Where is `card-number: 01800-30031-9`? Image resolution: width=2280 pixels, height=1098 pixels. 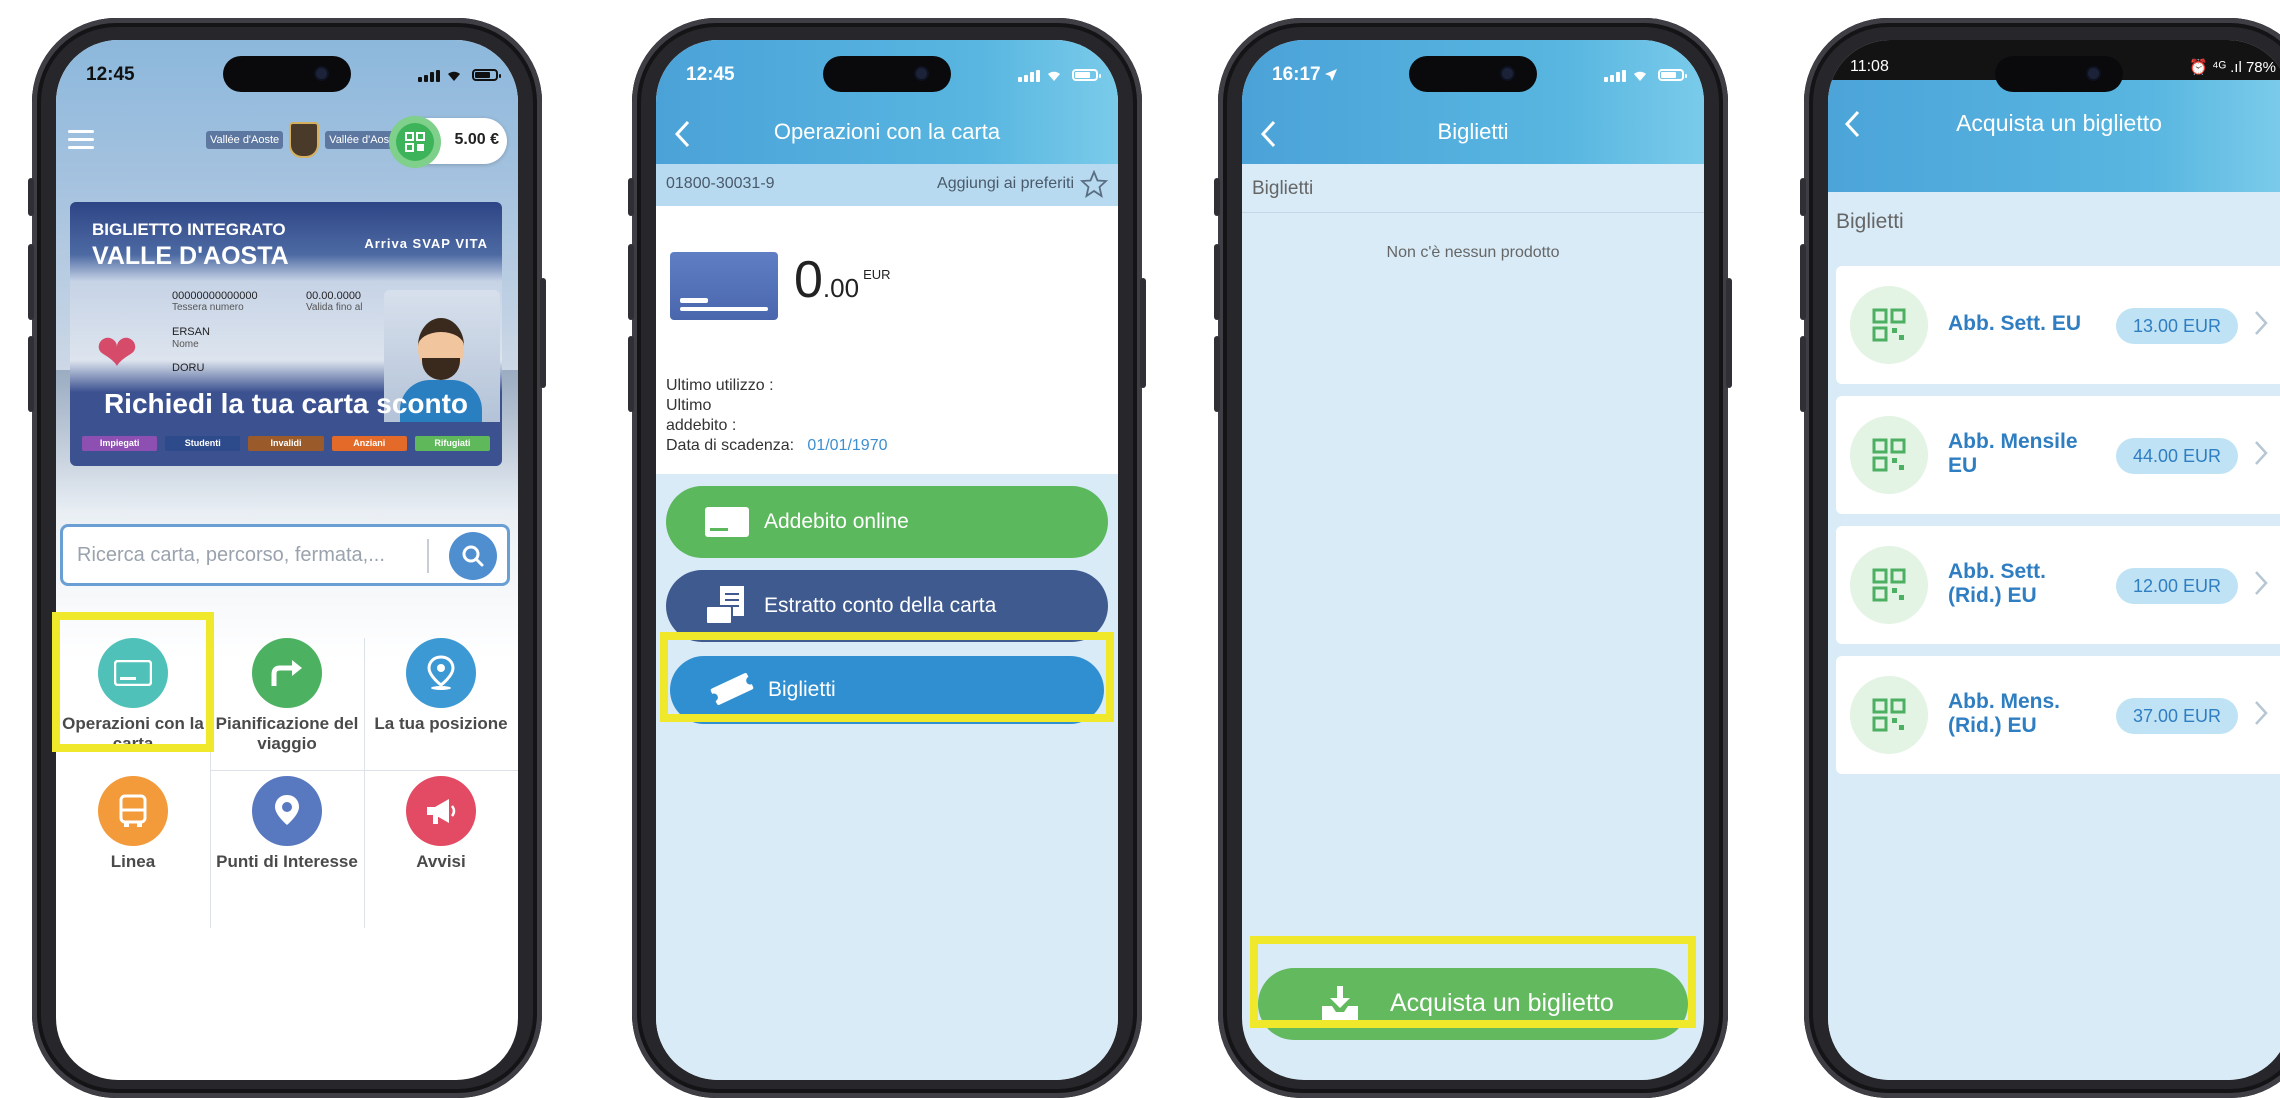
card-number: 01800-30031-9 is located at coordinates (720, 183).